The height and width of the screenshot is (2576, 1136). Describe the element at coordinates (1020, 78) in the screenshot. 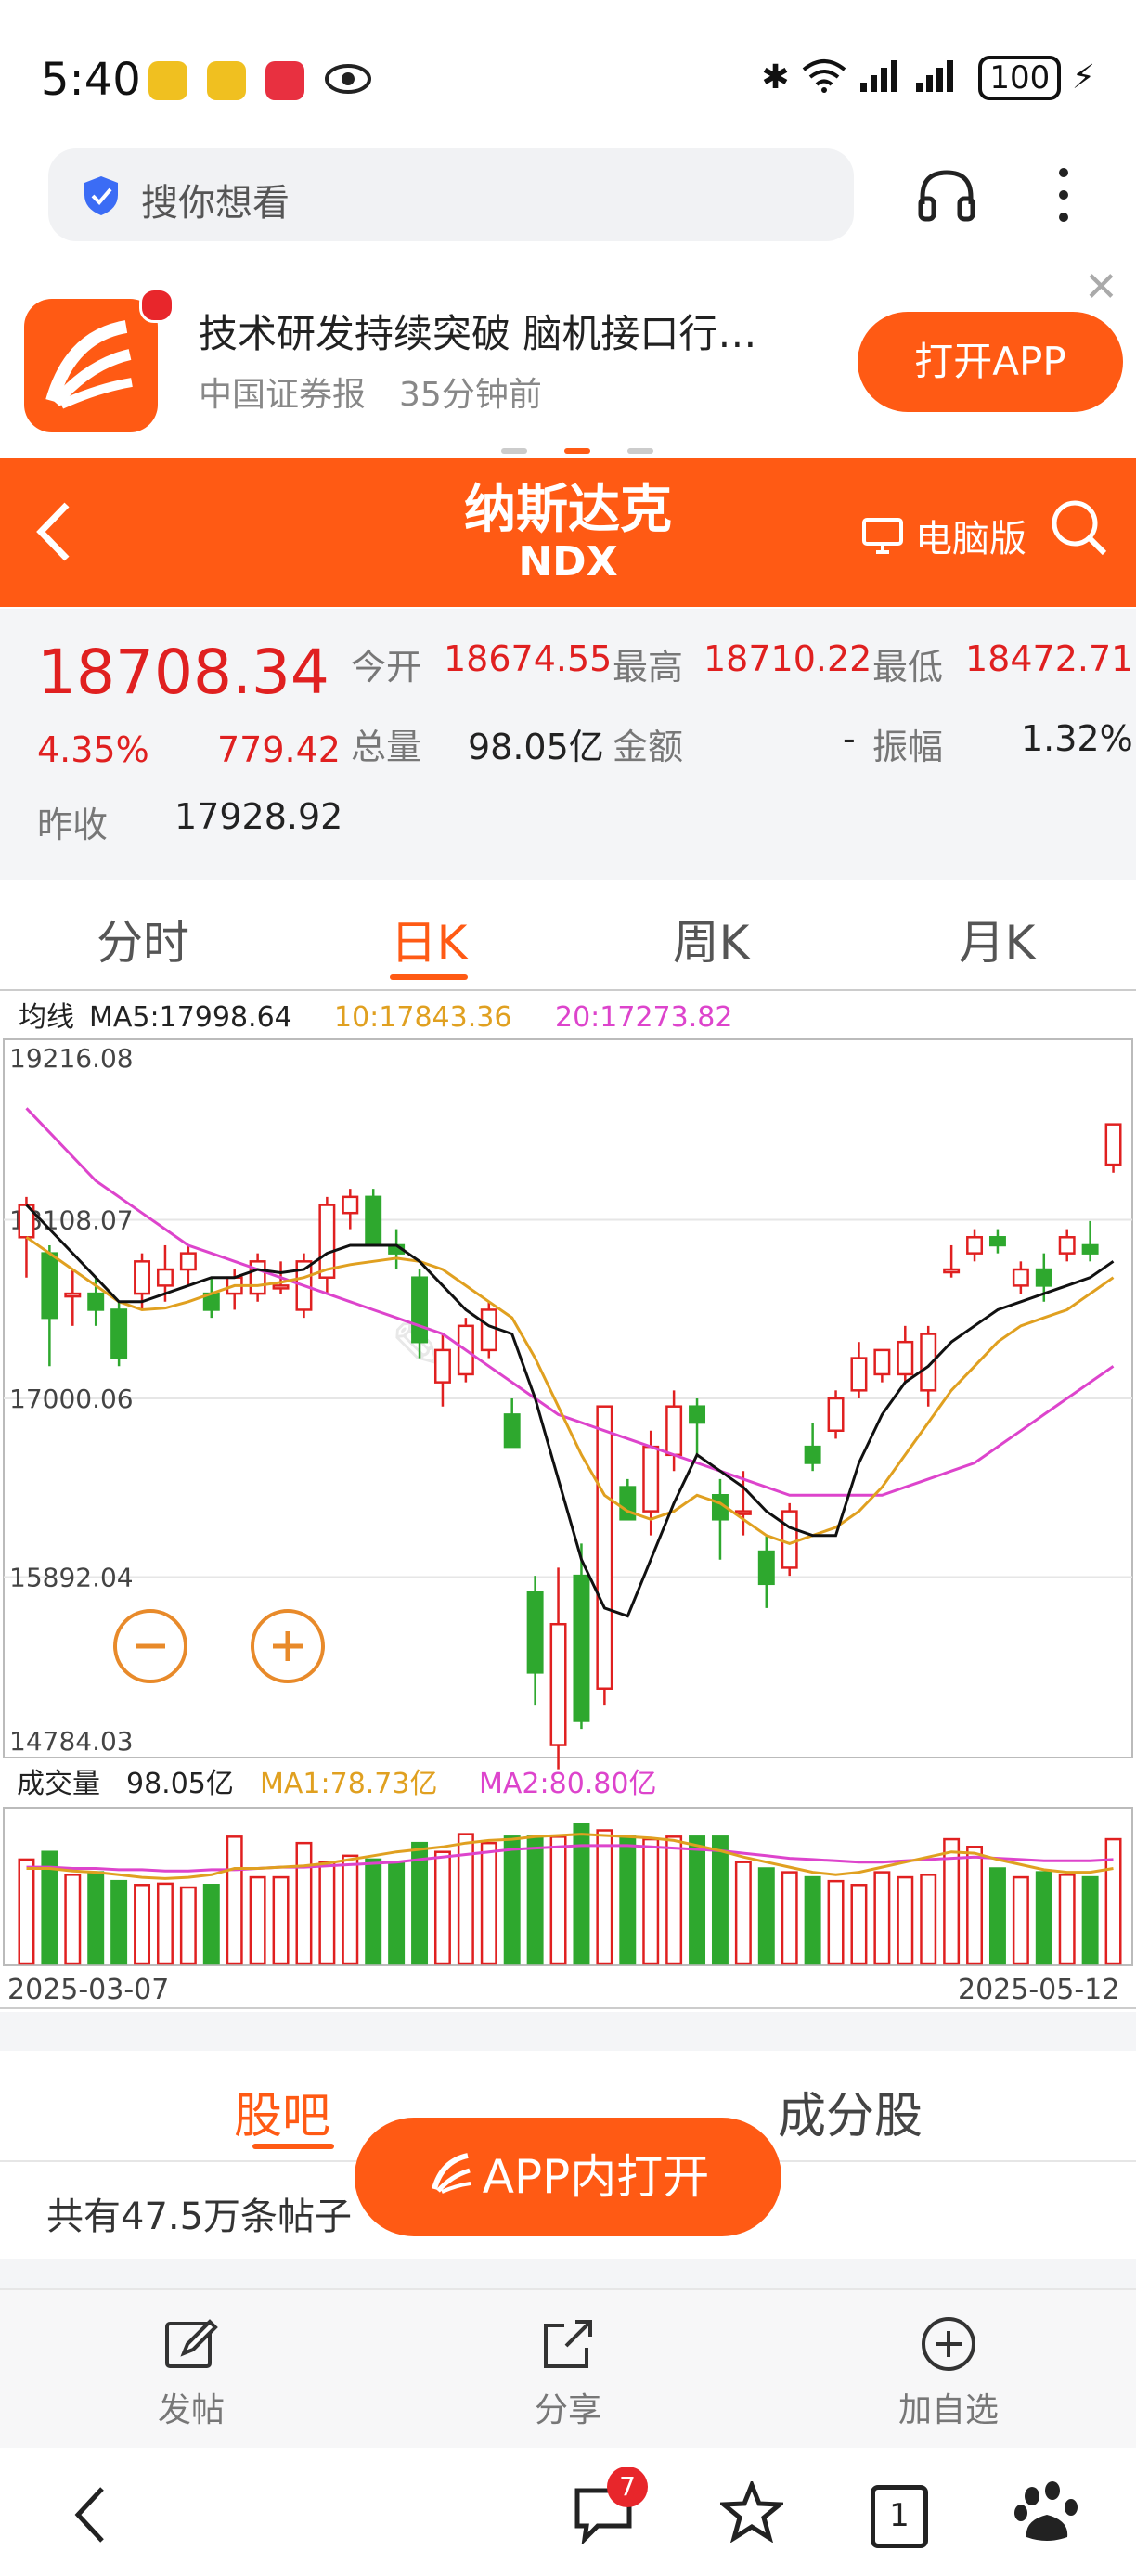

I see `battery-level: 100` at that location.